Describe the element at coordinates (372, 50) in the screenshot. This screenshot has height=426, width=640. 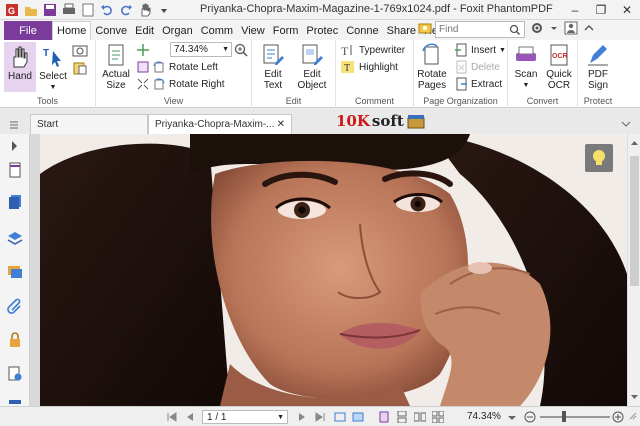
I see `typewriter-button: T Typewriter` at that location.